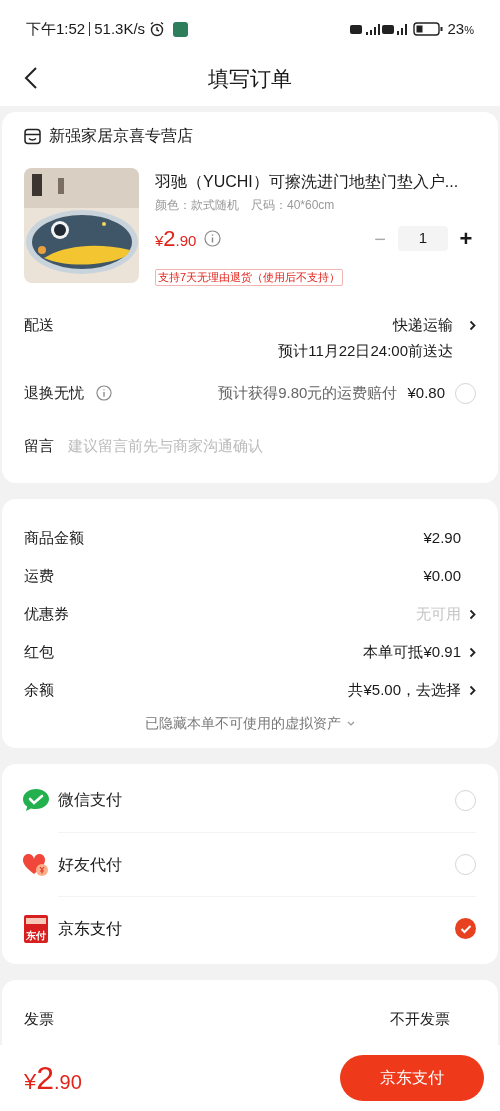  I want to click on worry-free-price: ¥0.80, so click(426, 393).